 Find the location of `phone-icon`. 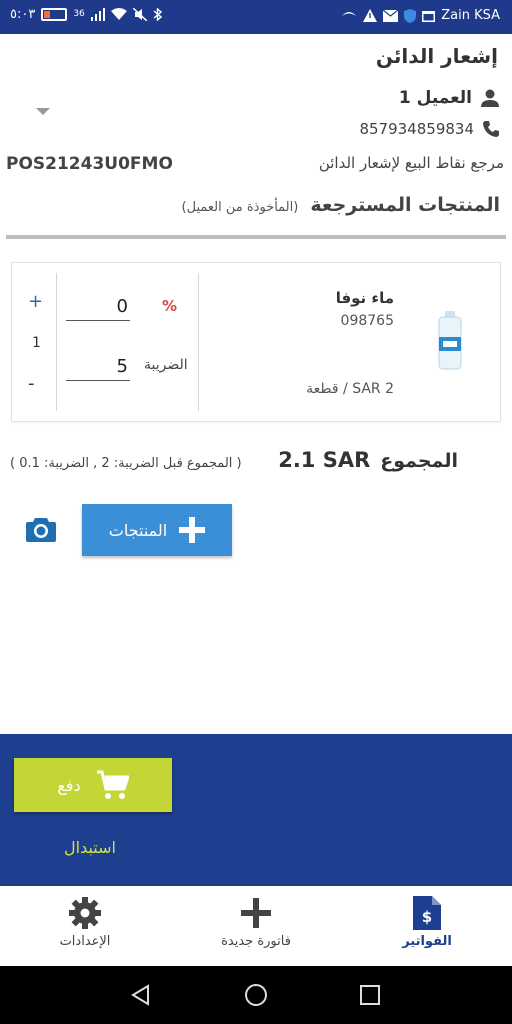

phone-icon is located at coordinates (491, 129).